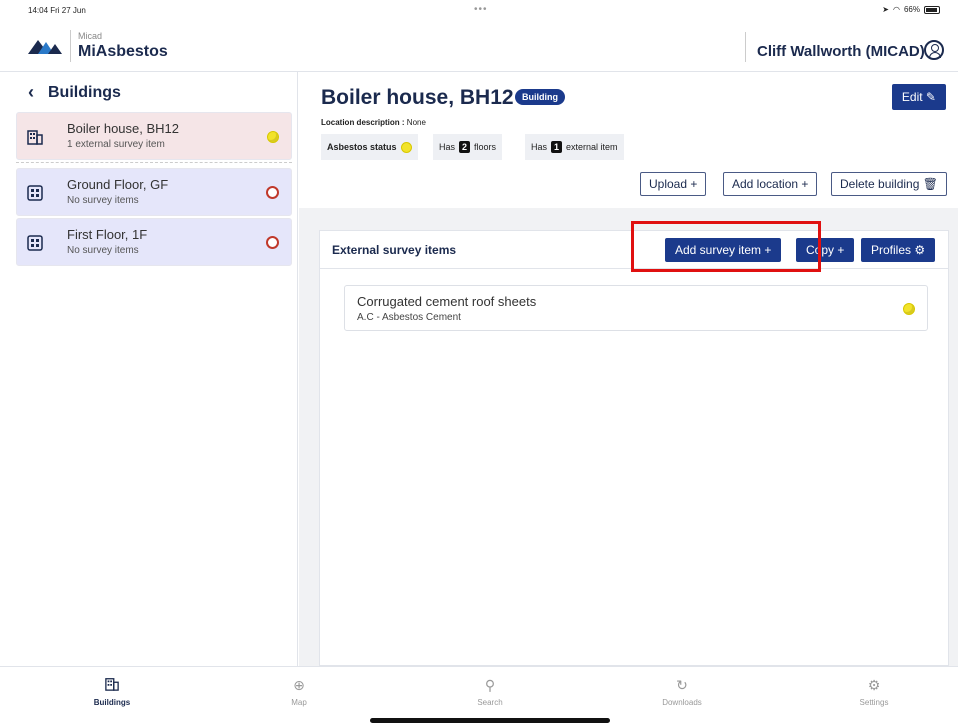  What do you see at coordinates (673, 184) in the screenshot?
I see `upload-button: Upload +` at bounding box center [673, 184].